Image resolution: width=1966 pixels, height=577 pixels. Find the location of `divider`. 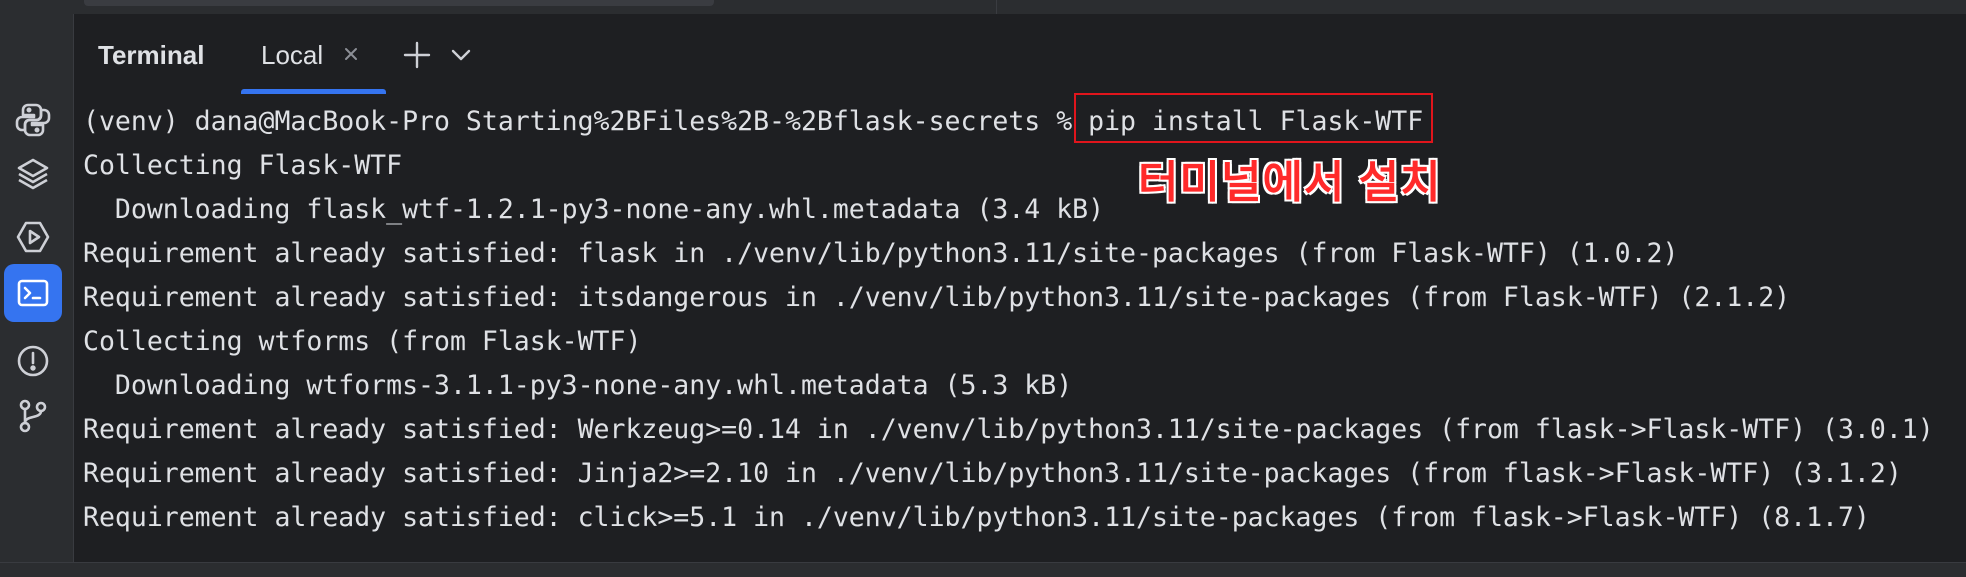

divider is located at coordinates (996, 7).